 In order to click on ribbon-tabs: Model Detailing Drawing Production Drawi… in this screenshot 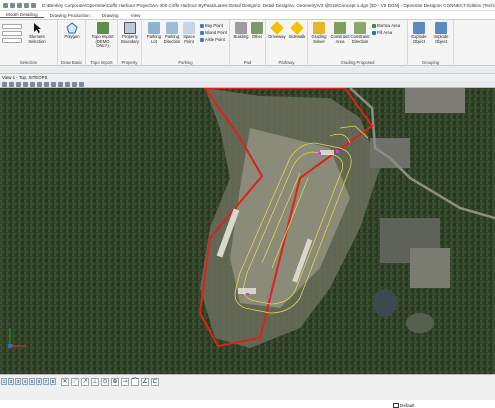, I will do `click(247, 15)`.